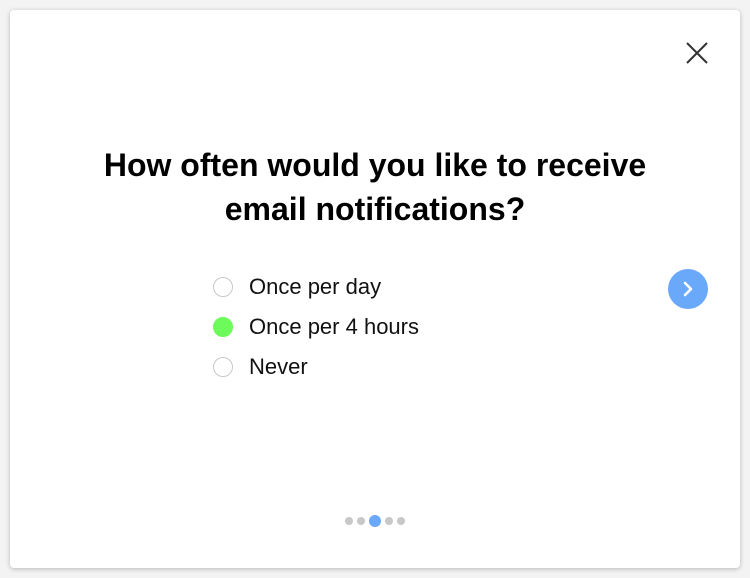  What do you see at coordinates (334, 326) in the screenshot?
I see `option-label: Once per 4 hours` at bounding box center [334, 326].